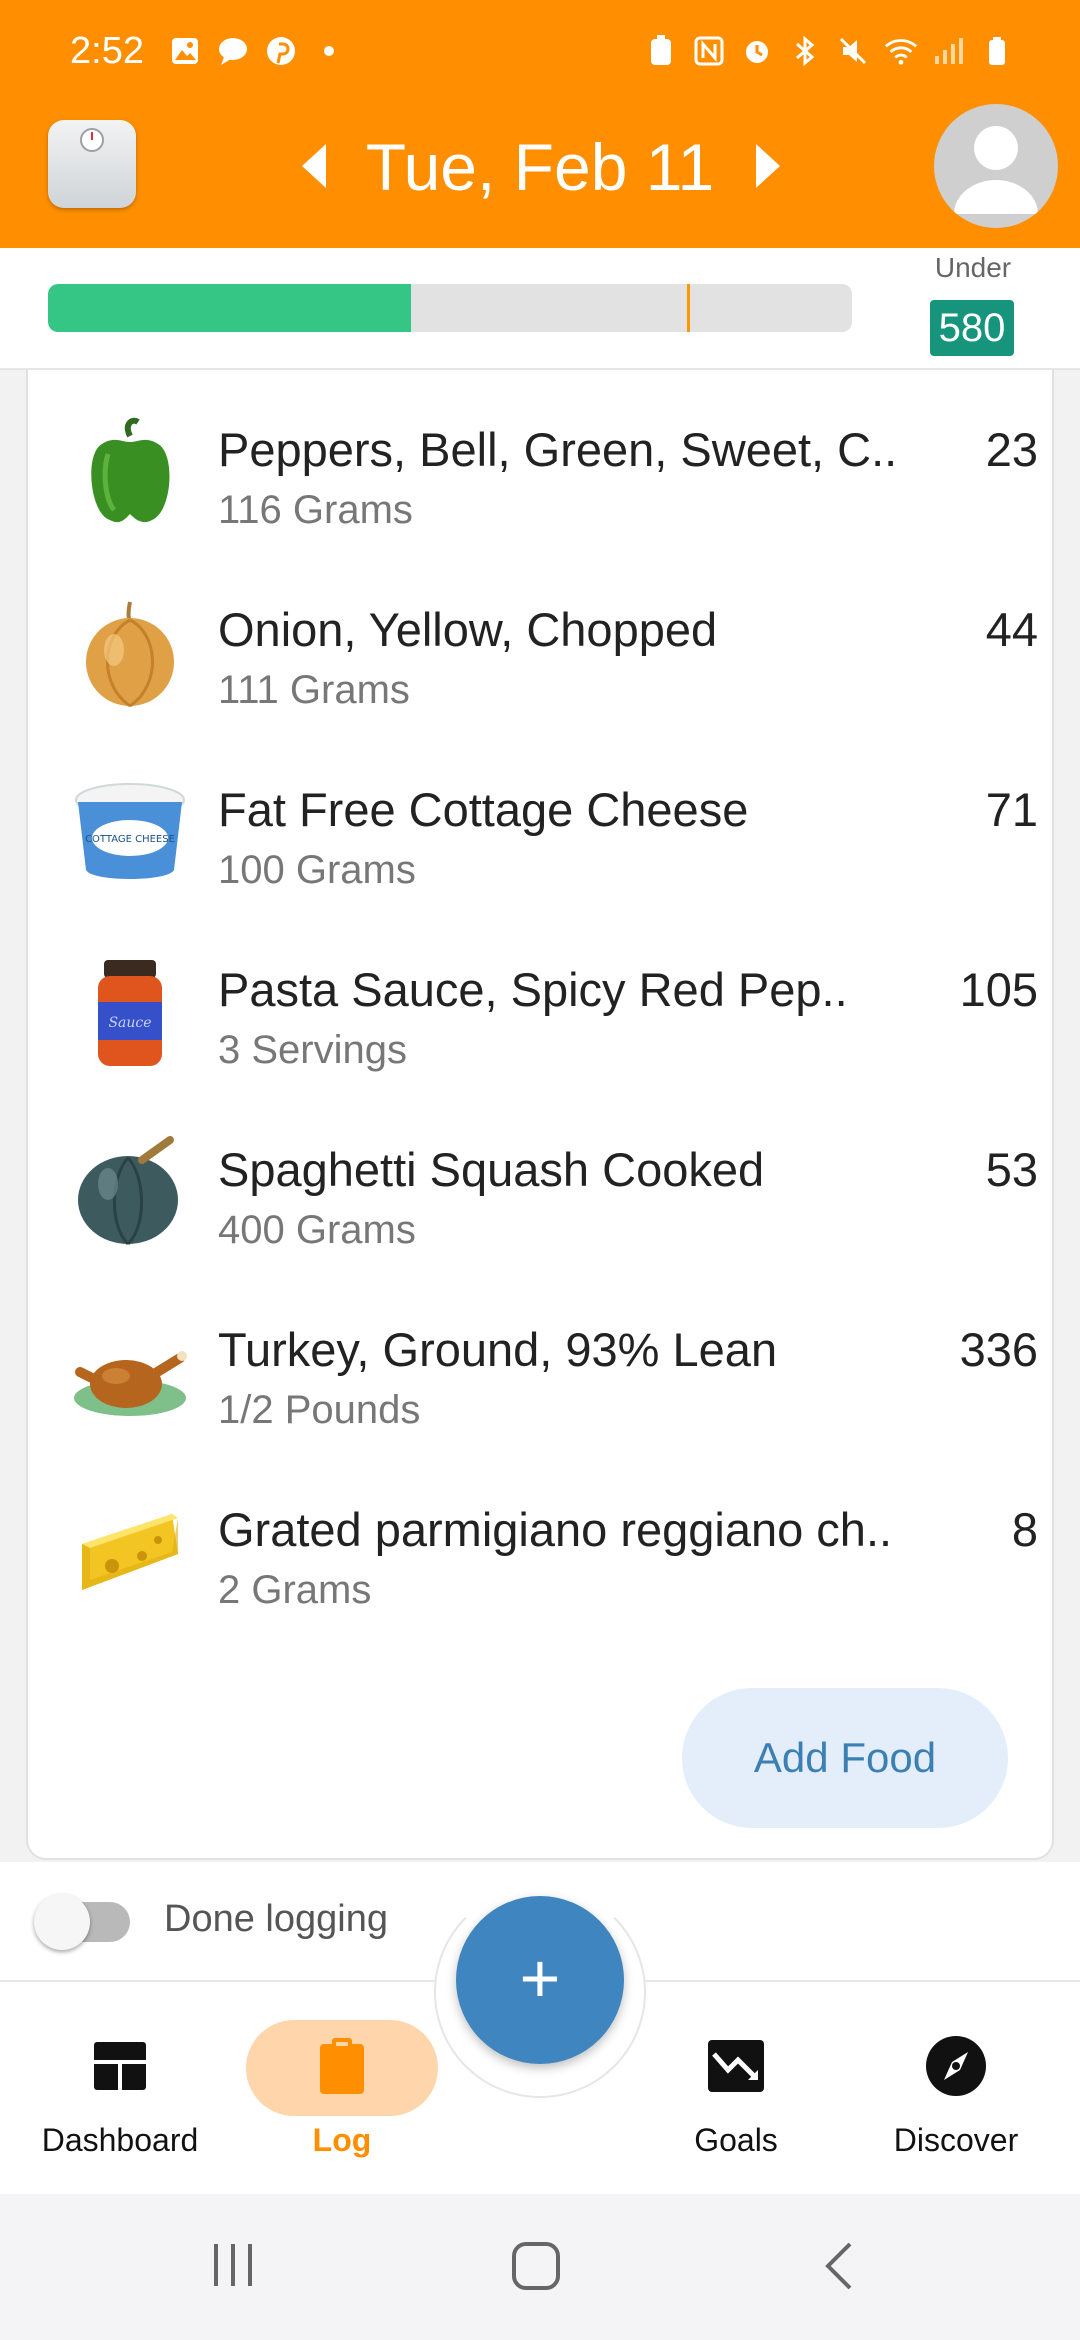 Image resolution: width=1080 pixels, height=2340 pixels. Describe the element at coordinates (998, 1349) in the screenshot. I see `food-calories: 336` at that location.